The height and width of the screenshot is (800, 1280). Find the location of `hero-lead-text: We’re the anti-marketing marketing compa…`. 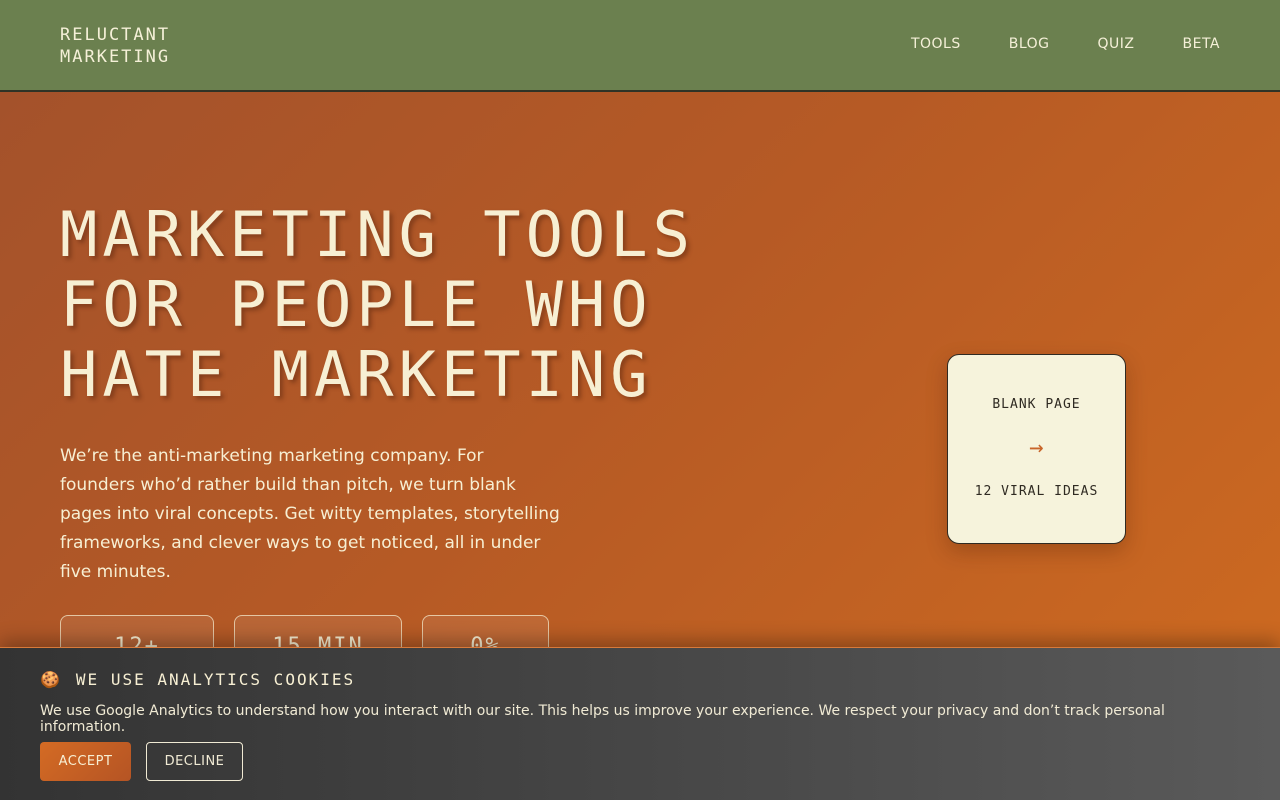

hero-lead-text: We’re the anti-marketing marketing compa… is located at coordinates (310, 514).